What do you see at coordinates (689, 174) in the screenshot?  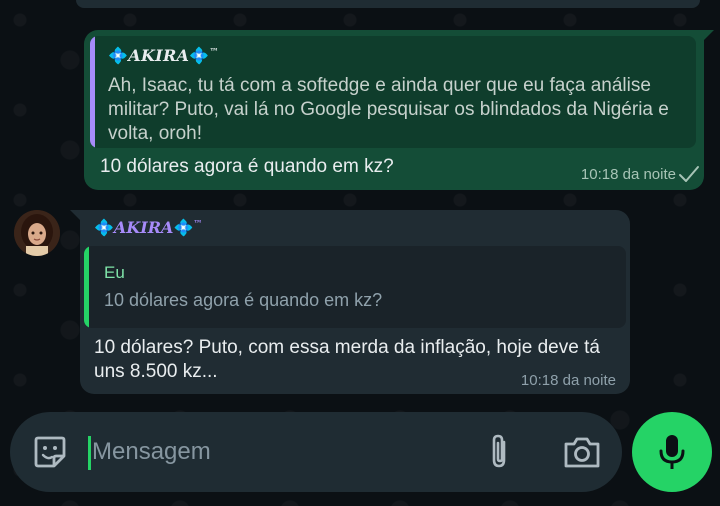 I see `double-check-icon` at bounding box center [689, 174].